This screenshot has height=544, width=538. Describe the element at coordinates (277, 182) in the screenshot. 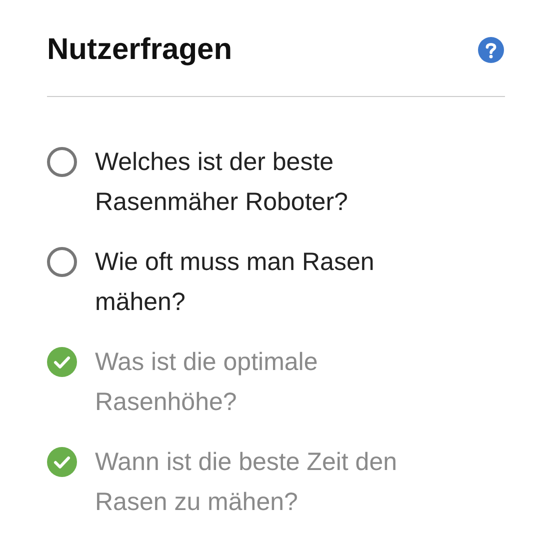

I see `question-text: Welches ist der beste Rasenmäher Roboter?` at that location.